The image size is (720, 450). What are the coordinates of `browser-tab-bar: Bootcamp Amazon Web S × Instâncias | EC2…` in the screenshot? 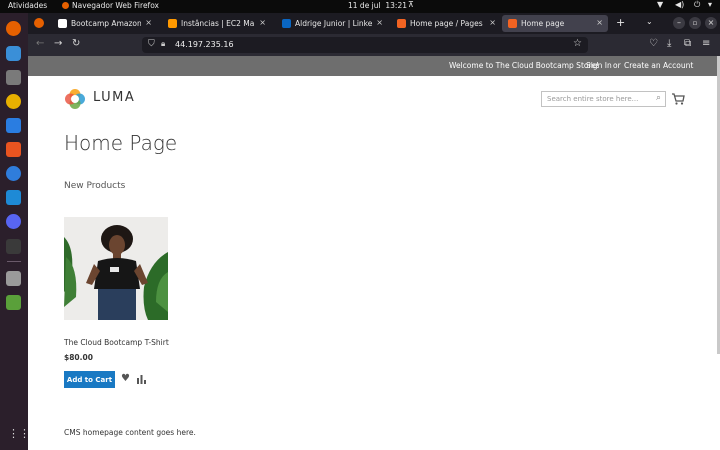 It's located at (374, 23).